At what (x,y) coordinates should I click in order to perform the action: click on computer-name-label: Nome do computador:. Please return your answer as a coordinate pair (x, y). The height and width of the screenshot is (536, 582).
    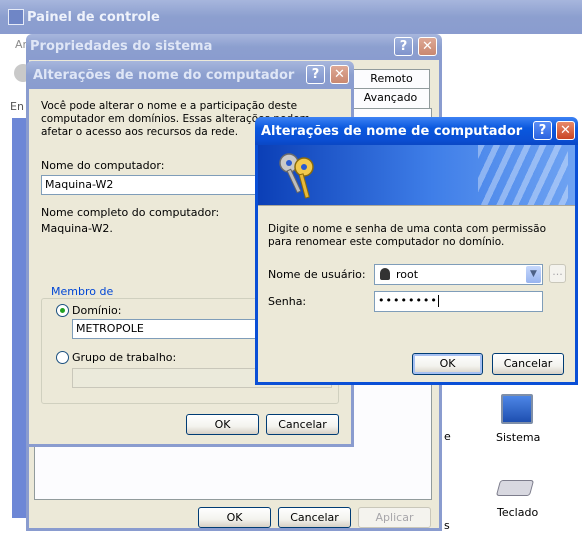
    Looking at the image, I should click on (103, 165).